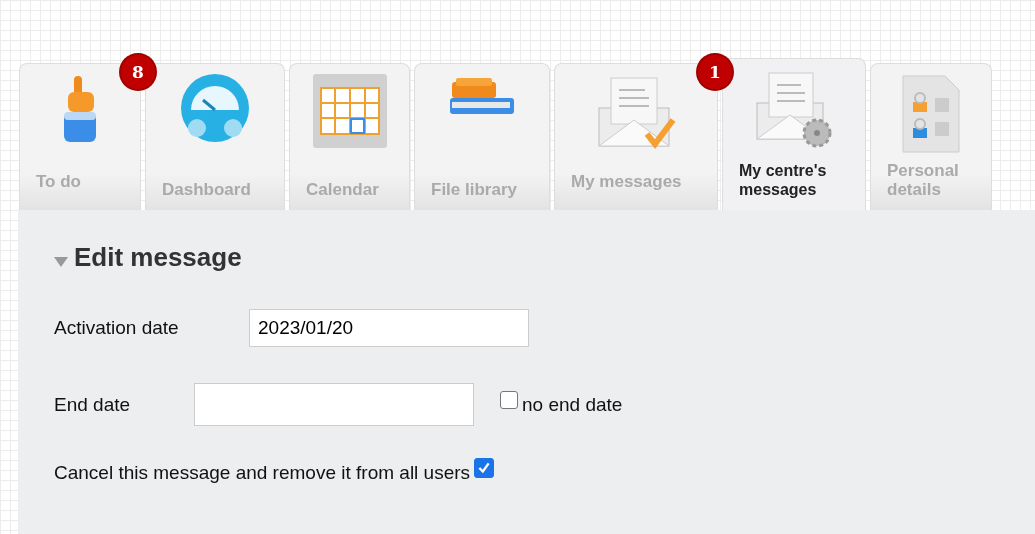 The height and width of the screenshot is (534, 1035). I want to click on tab-label: To do, so click(58, 182).